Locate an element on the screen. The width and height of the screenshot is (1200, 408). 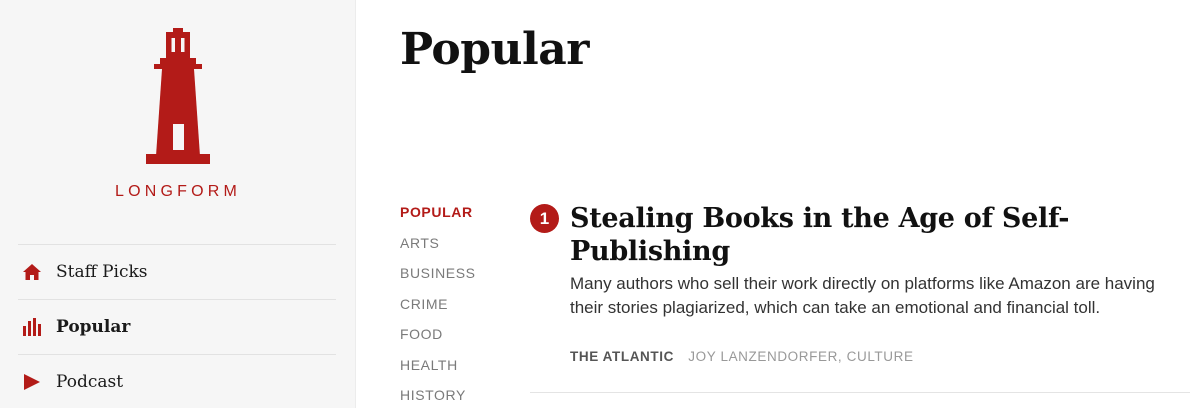
article-meta: THE ATLANTIC JOY LANZENDORFER, CULTURE is located at coordinates (880, 356).